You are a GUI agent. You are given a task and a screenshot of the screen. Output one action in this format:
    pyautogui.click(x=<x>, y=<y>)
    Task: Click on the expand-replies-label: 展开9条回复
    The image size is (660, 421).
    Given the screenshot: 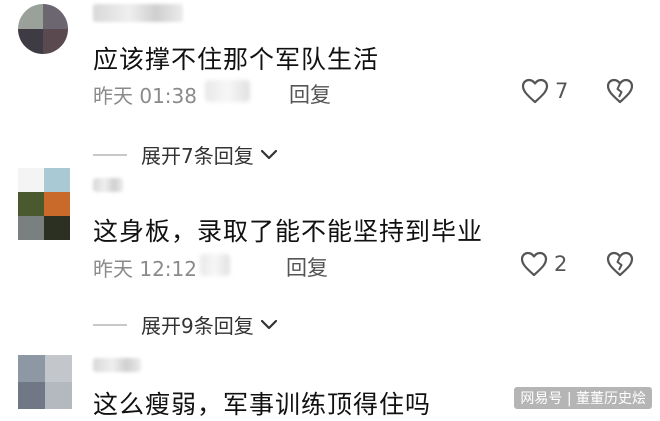 What is the action you would take?
    pyautogui.click(x=197, y=326)
    